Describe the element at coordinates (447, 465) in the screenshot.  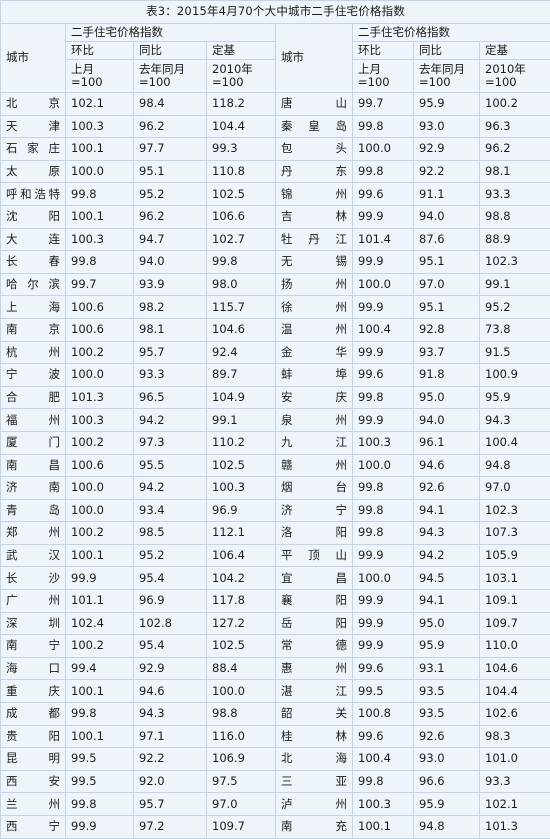
I see `yoy-value-right: 94.6` at that location.